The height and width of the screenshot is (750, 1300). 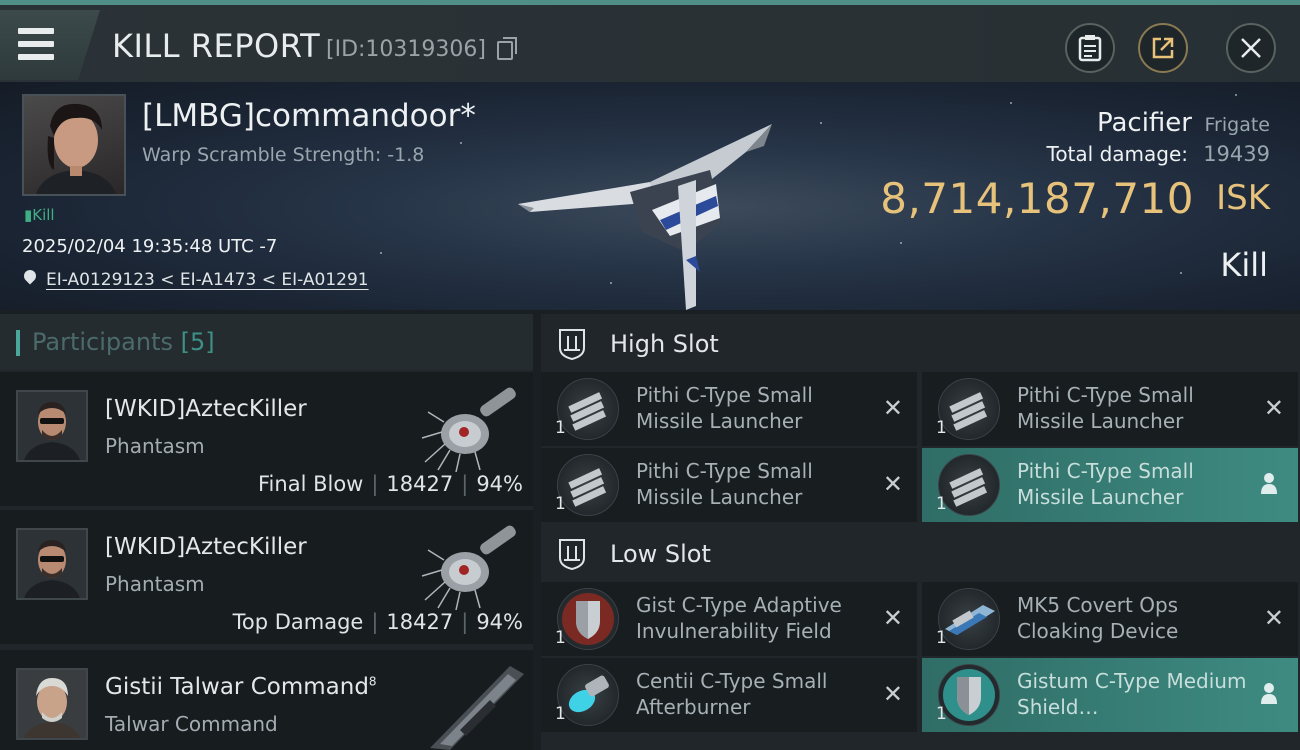 I want to click on low-slot-header: Low Slot, so click(x=920, y=554).